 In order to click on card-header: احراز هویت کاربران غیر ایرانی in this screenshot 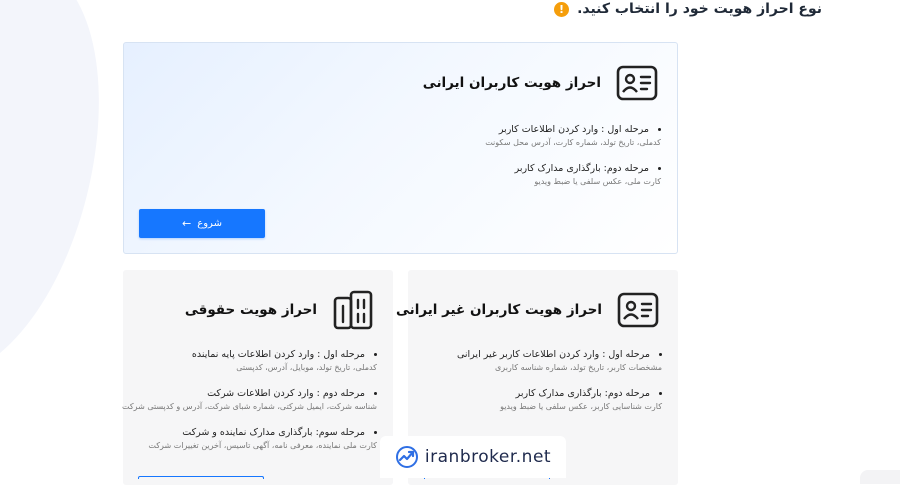, I will do `click(528, 310)`.